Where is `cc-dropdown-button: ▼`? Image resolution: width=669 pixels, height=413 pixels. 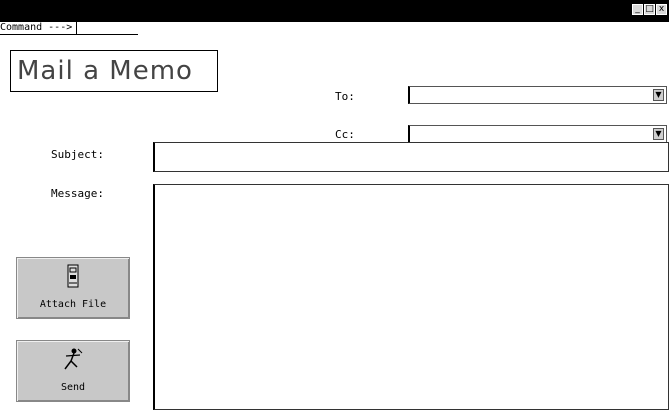 cc-dropdown-button: ▼ is located at coordinates (658, 134).